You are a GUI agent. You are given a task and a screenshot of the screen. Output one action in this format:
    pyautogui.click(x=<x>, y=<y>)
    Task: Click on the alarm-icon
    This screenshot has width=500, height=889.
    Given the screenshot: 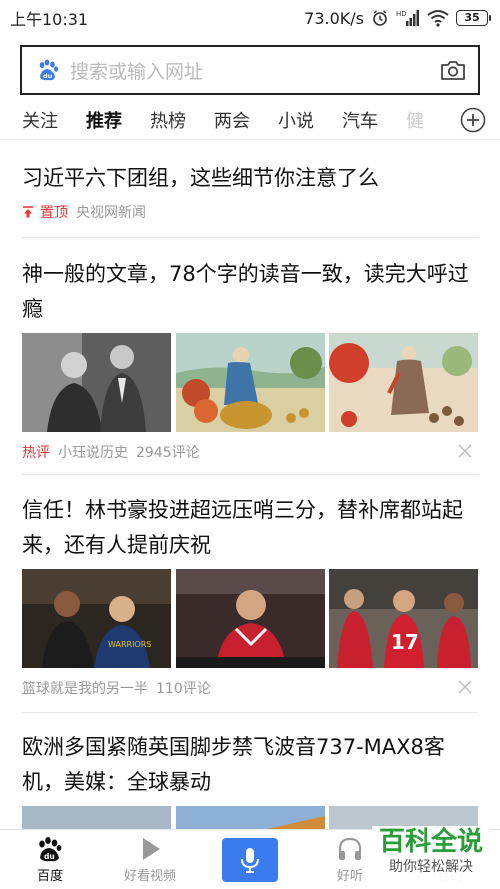 What is the action you would take?
    pyautogui.click(x=380, y=18)
    